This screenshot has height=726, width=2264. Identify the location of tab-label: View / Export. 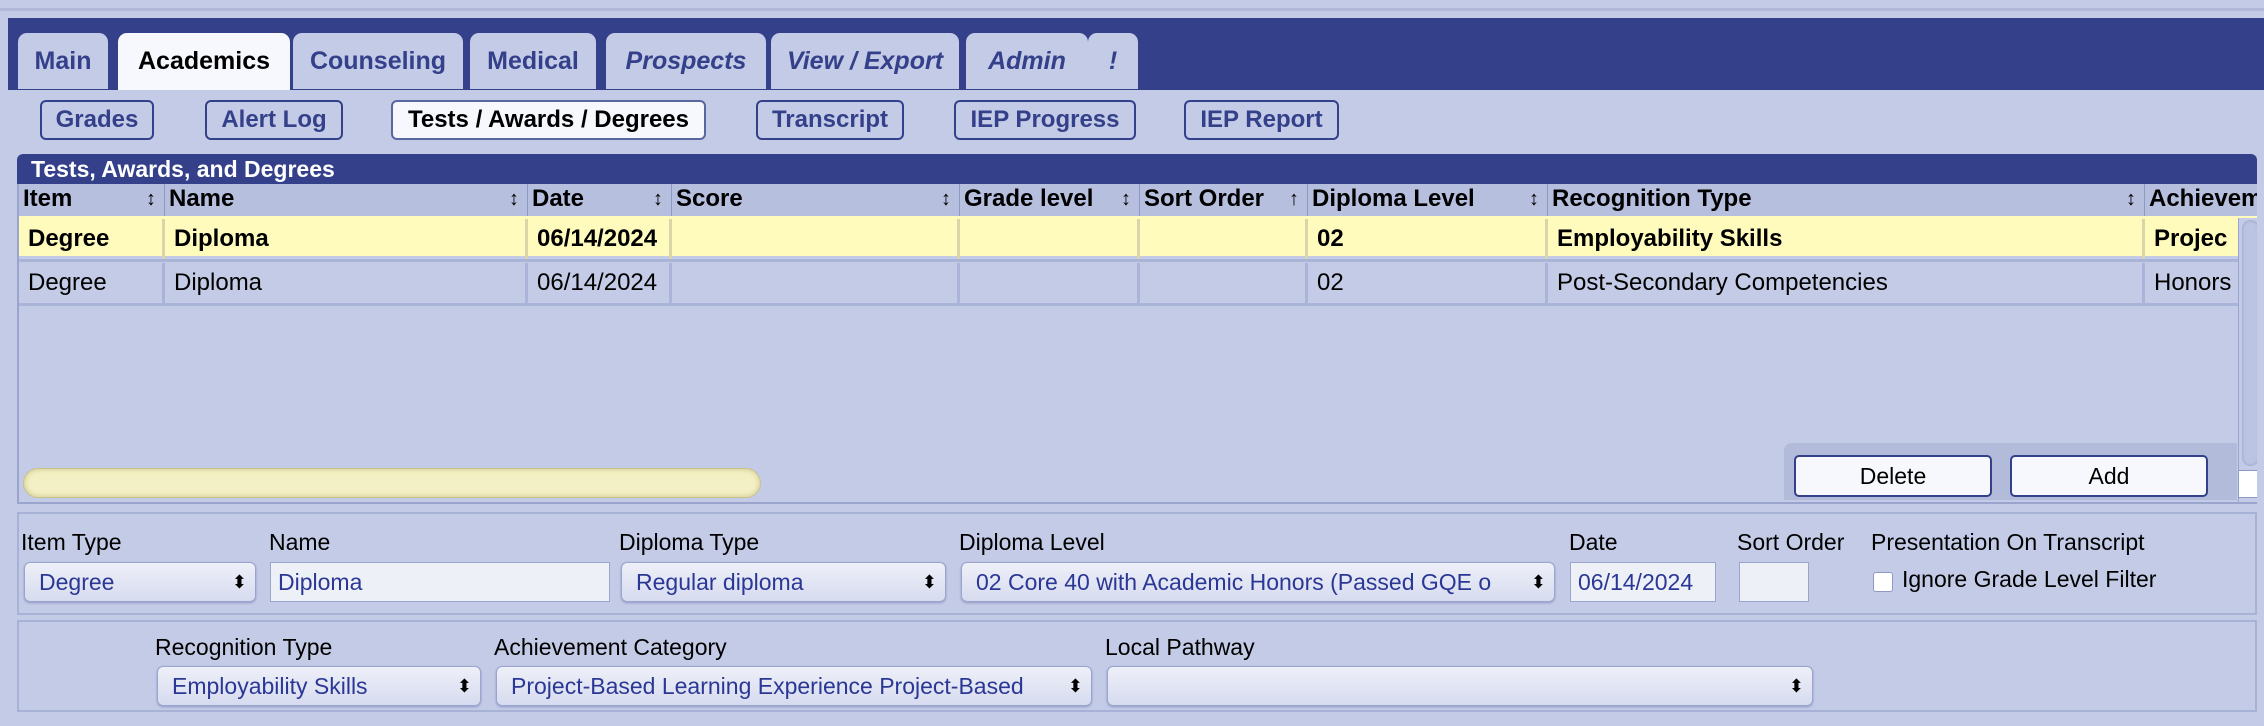
(865, 60).